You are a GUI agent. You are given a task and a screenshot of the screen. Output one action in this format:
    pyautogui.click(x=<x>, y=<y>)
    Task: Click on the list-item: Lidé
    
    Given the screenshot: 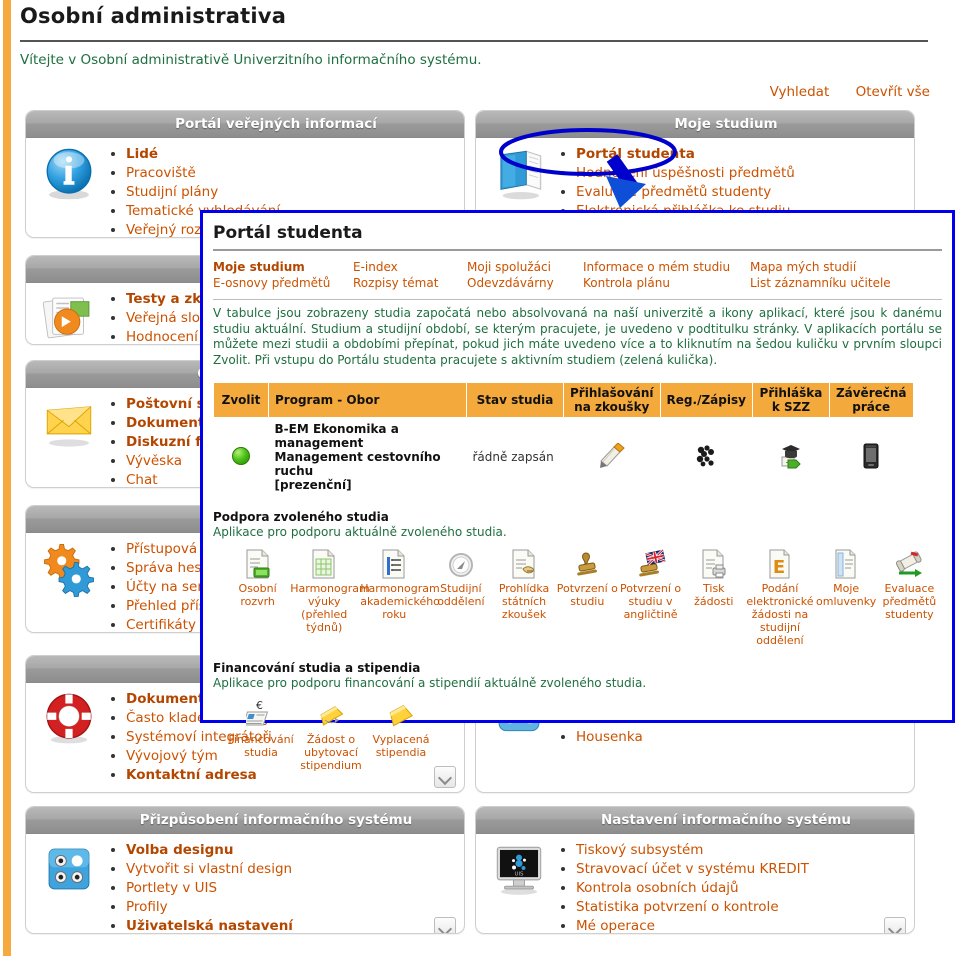 What is the action you would take?
    pyautogui.click(x=290, y=154)
    